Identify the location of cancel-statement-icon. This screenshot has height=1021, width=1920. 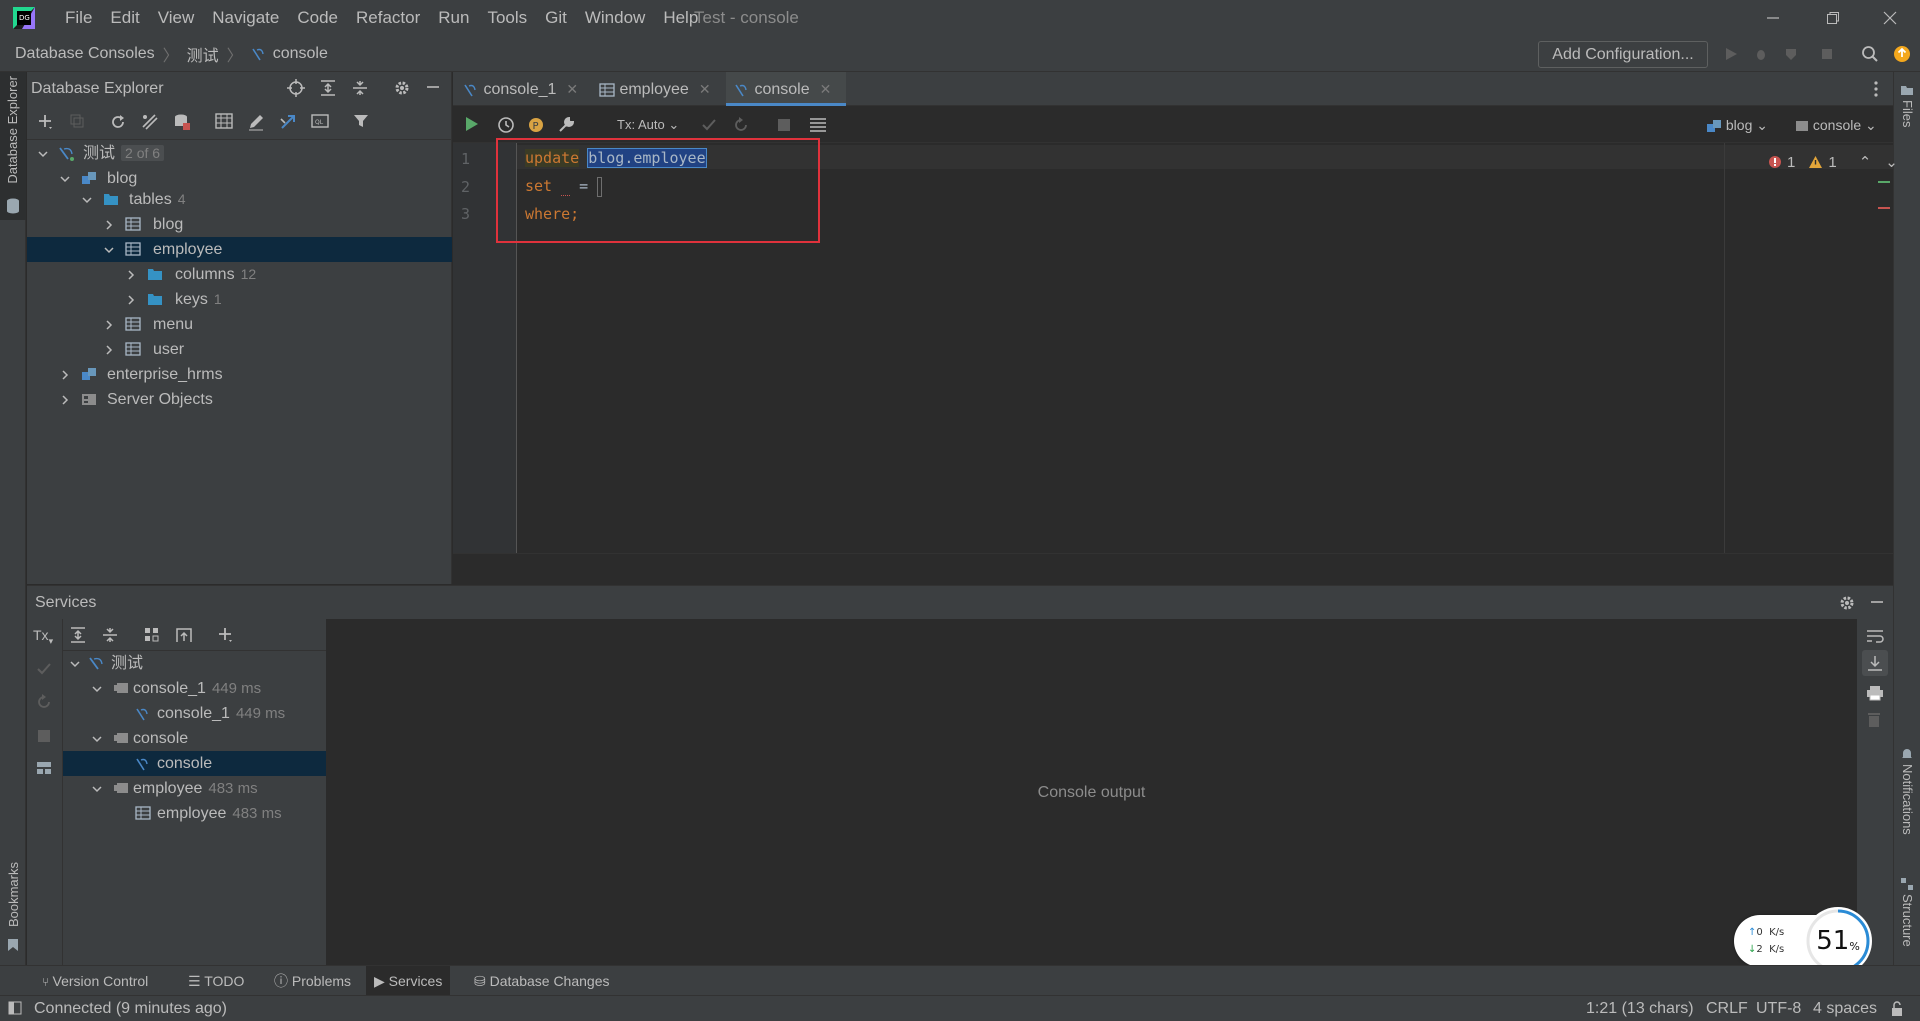
(784, 125).